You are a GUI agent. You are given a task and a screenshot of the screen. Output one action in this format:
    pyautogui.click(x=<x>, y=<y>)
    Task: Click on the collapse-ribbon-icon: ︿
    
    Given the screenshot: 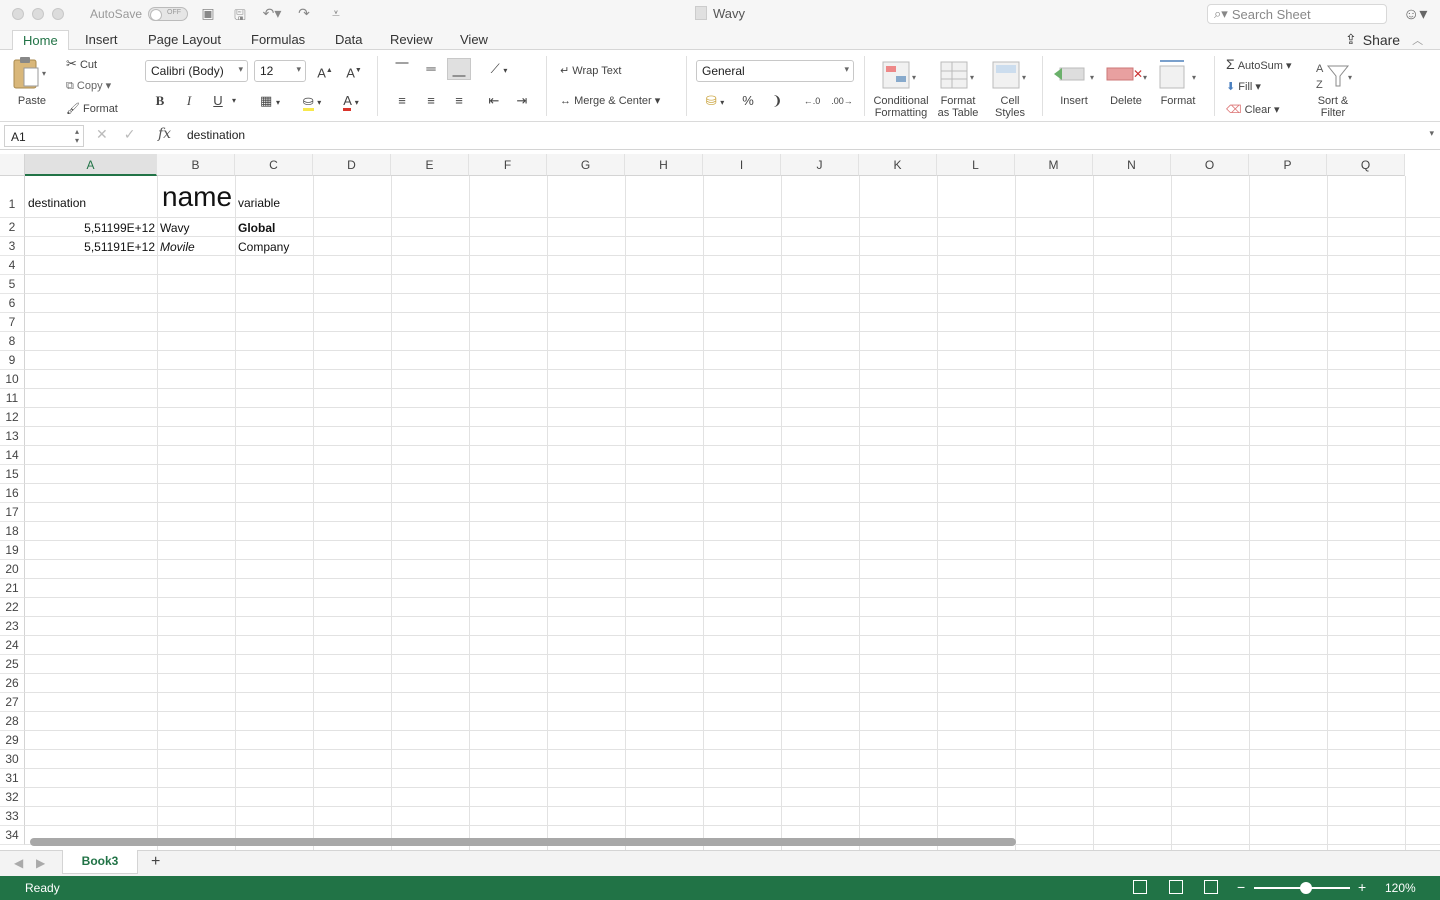 What is the action you would take?
    pyautogui.click(x=1417, y=40)
    